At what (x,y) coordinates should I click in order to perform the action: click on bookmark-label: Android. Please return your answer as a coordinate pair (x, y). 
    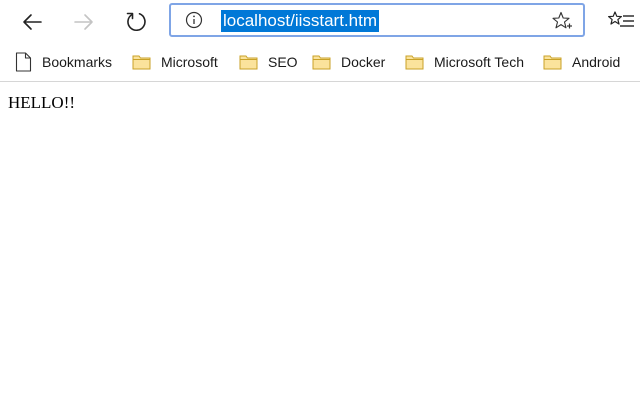
    Looking at the image, I should click on (596, 62).